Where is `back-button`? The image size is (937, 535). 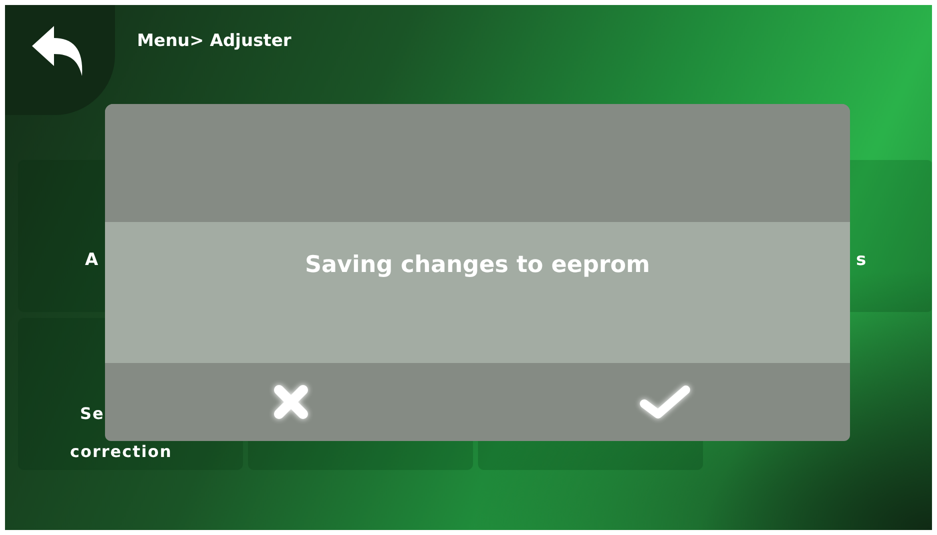 back-button is located at coordinates (60, 60).